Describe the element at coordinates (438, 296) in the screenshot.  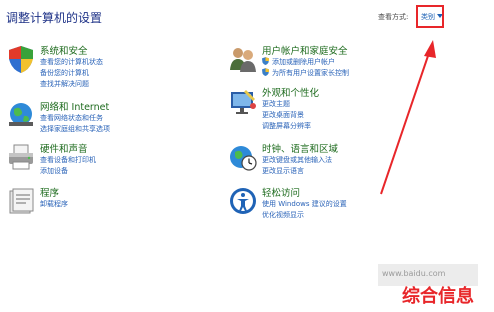
I see `corner-badge: 综合信息` at that location.